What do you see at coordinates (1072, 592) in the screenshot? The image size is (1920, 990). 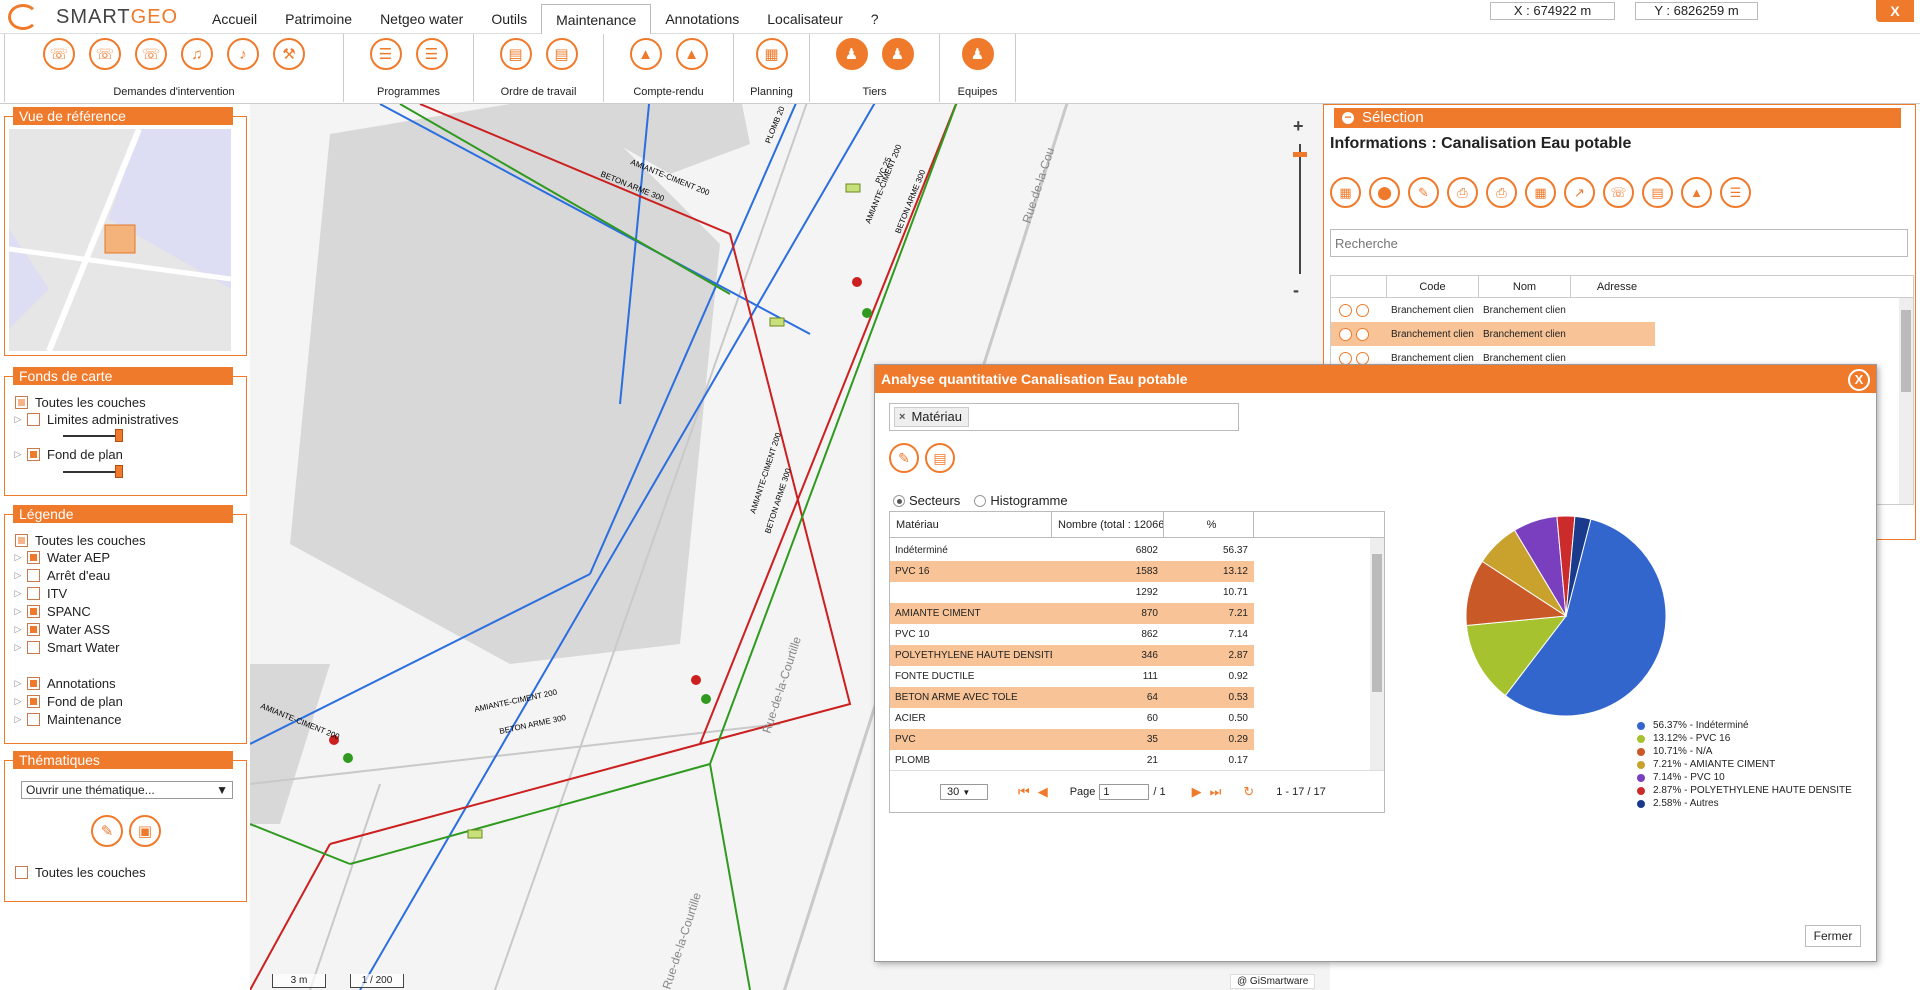 I see `grid-row: 1292 10.71` at bounding box center [1072, 592].